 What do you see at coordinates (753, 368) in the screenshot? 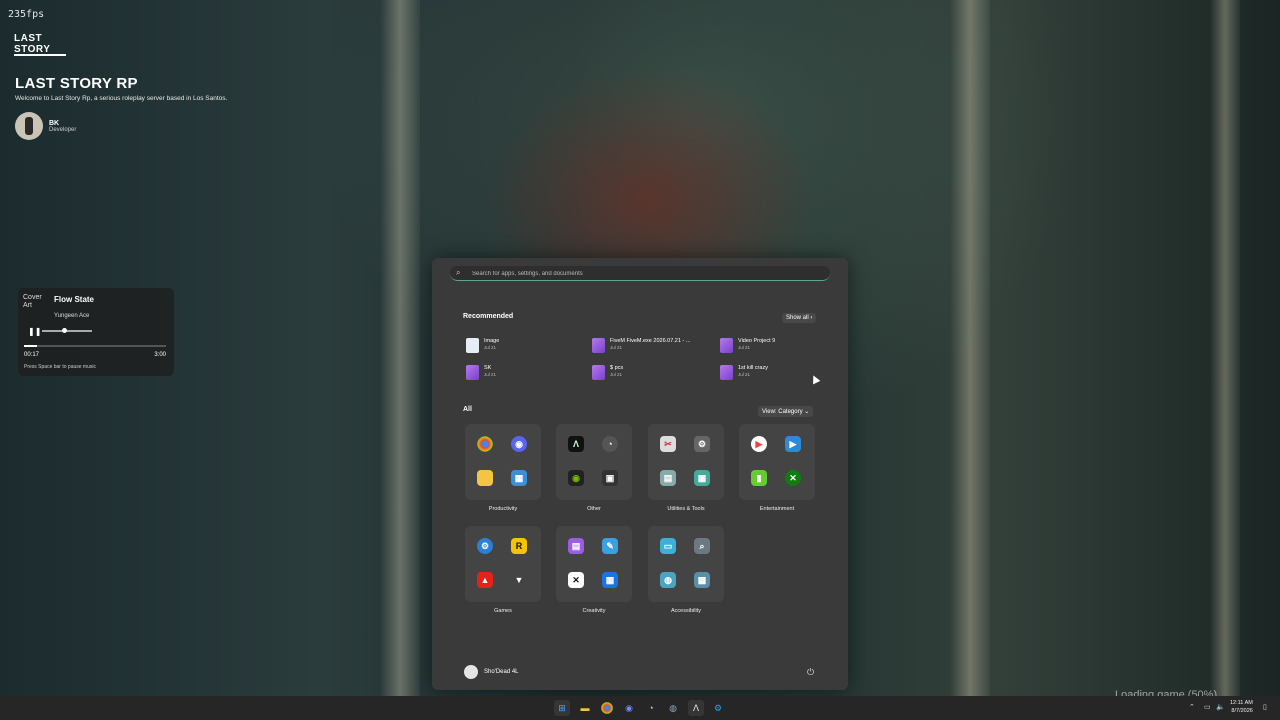
I see `recommended-name: 1st kill crazy` at bounding box center [753, 368].